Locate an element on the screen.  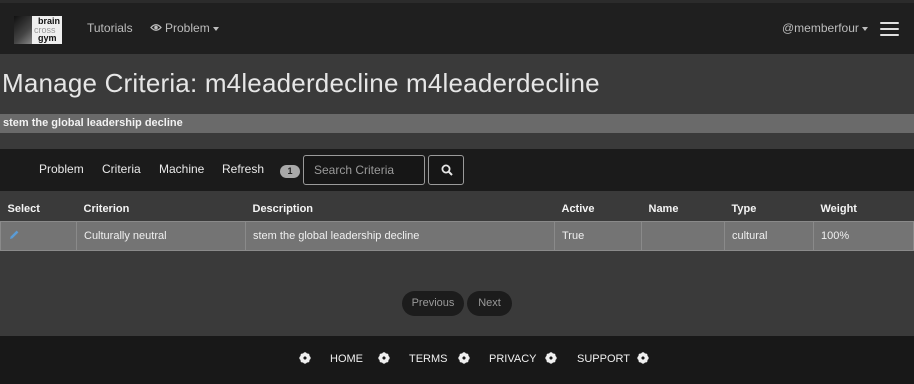
nav-problem-dropdown: Problem is located at coordinates (184, 28).